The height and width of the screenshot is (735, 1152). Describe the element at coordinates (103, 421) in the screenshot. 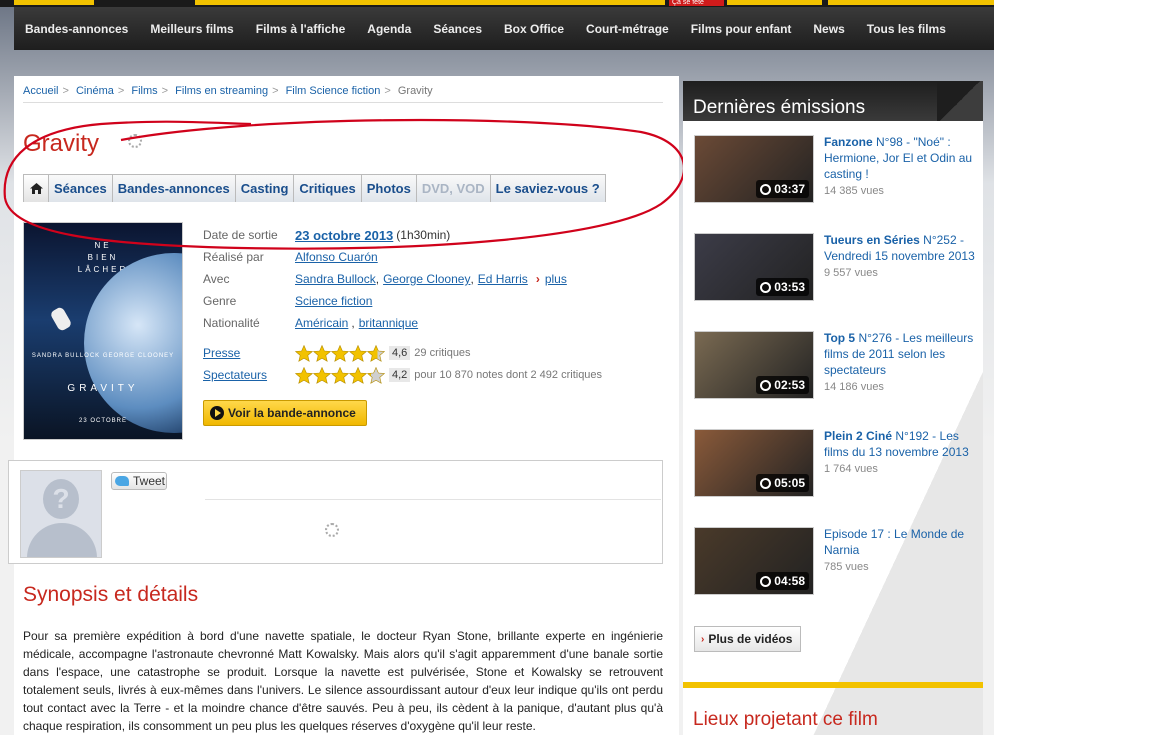

I see `poster-date: 23 OCTOBRE` at that location.